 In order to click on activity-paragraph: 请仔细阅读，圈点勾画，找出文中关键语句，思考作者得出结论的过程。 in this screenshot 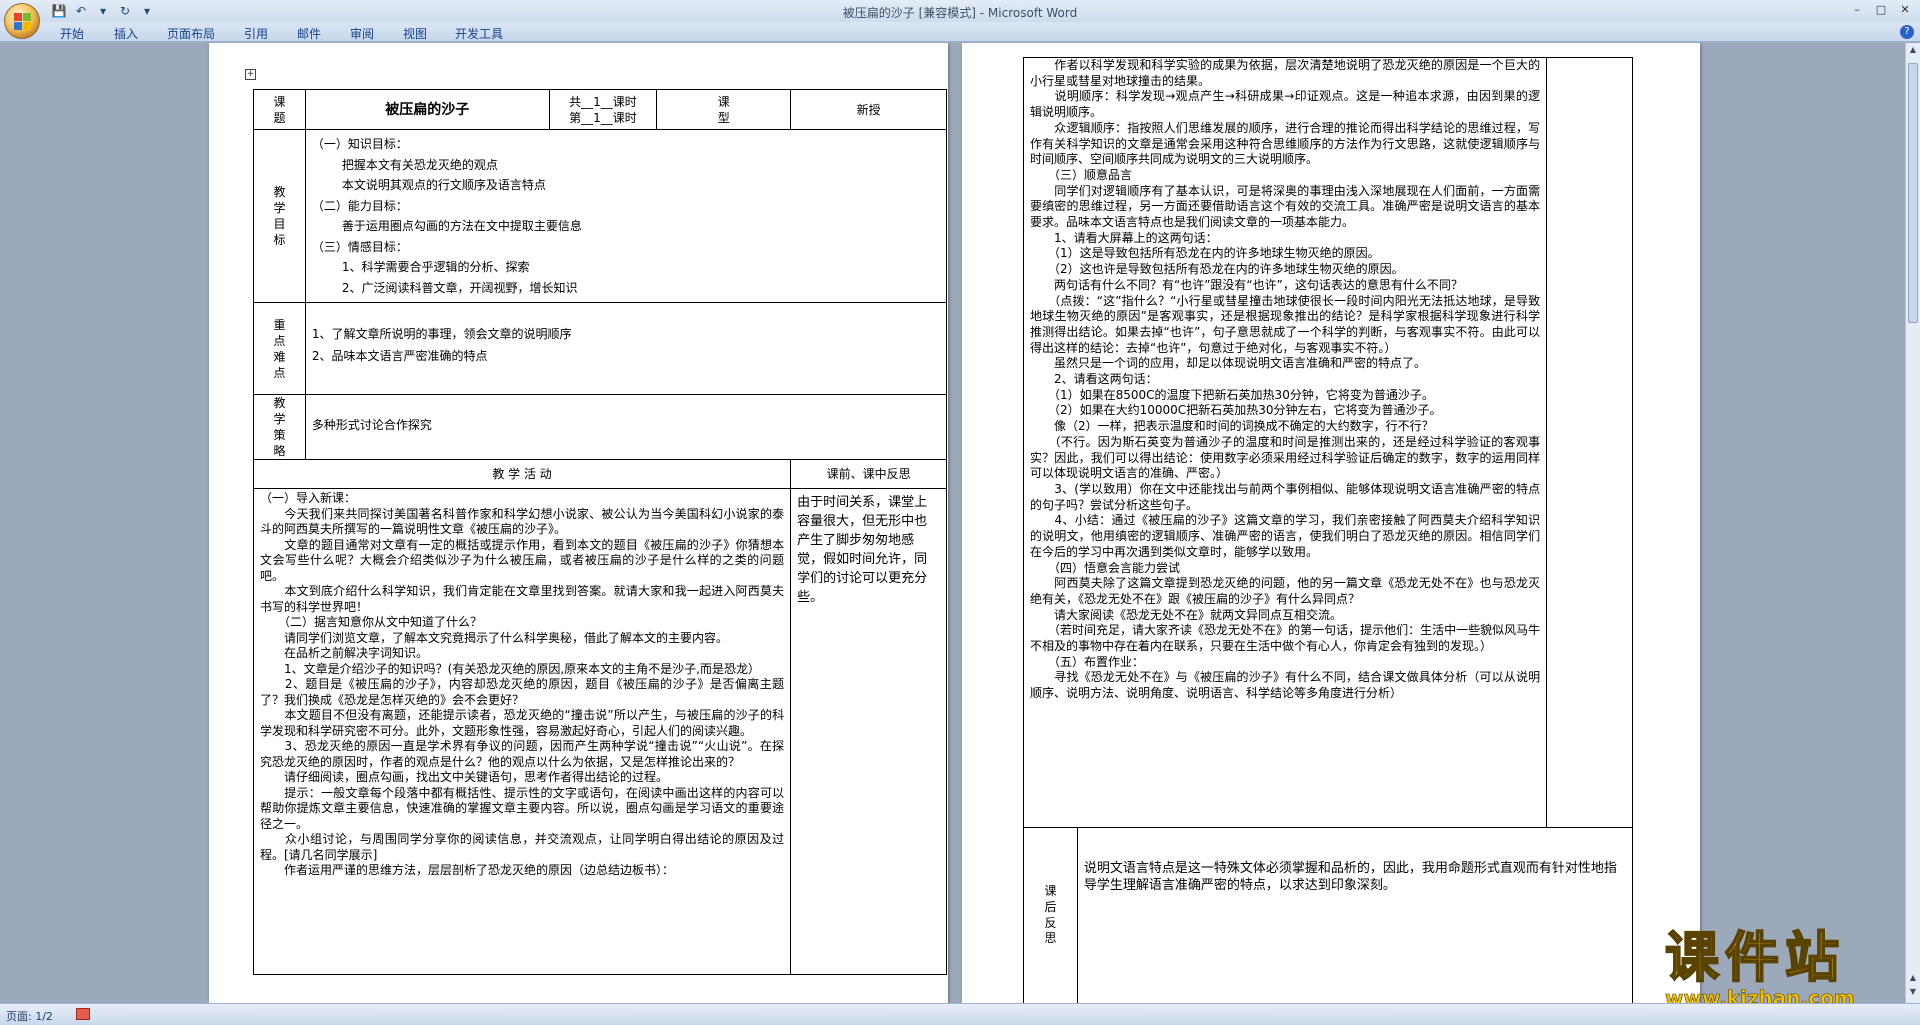, I will do `click(464, 777)`.